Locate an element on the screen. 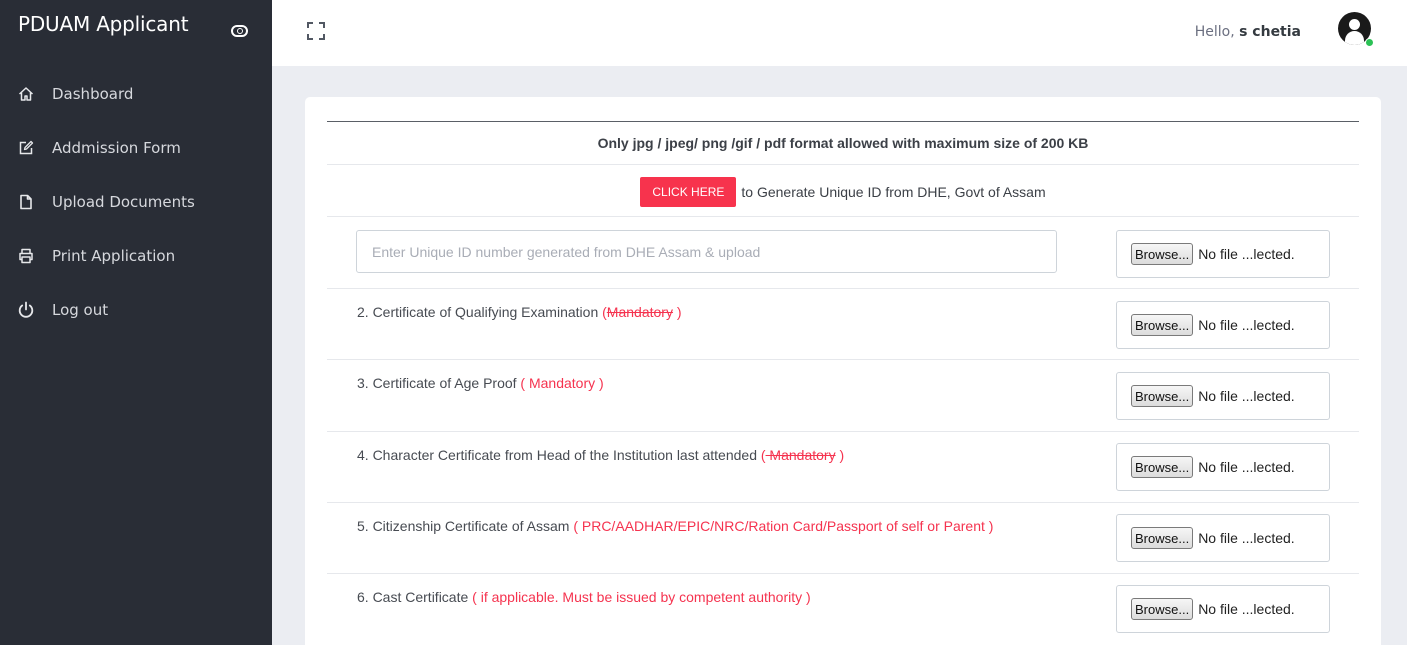  home-icon is located at coordinates (26, 94).